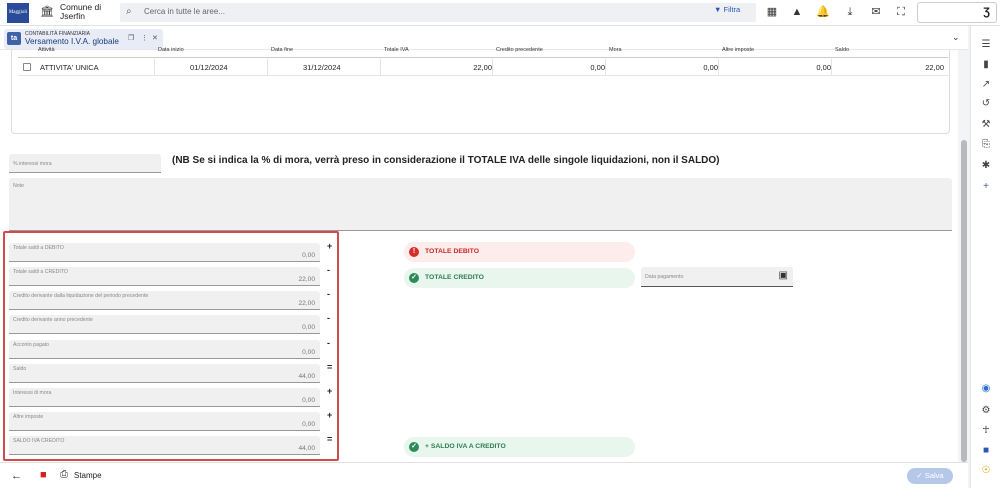  I want to click on field-value: 22,00, so click(306, 279).